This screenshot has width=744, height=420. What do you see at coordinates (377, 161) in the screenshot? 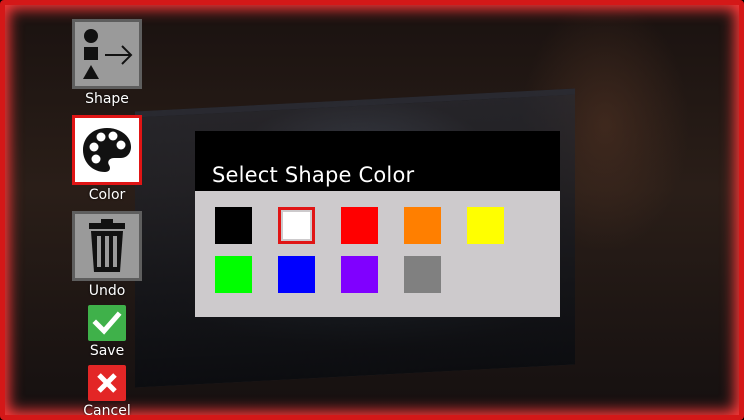
I see `dialog-header: Select Shape Color` at bounding box center [377, 161].